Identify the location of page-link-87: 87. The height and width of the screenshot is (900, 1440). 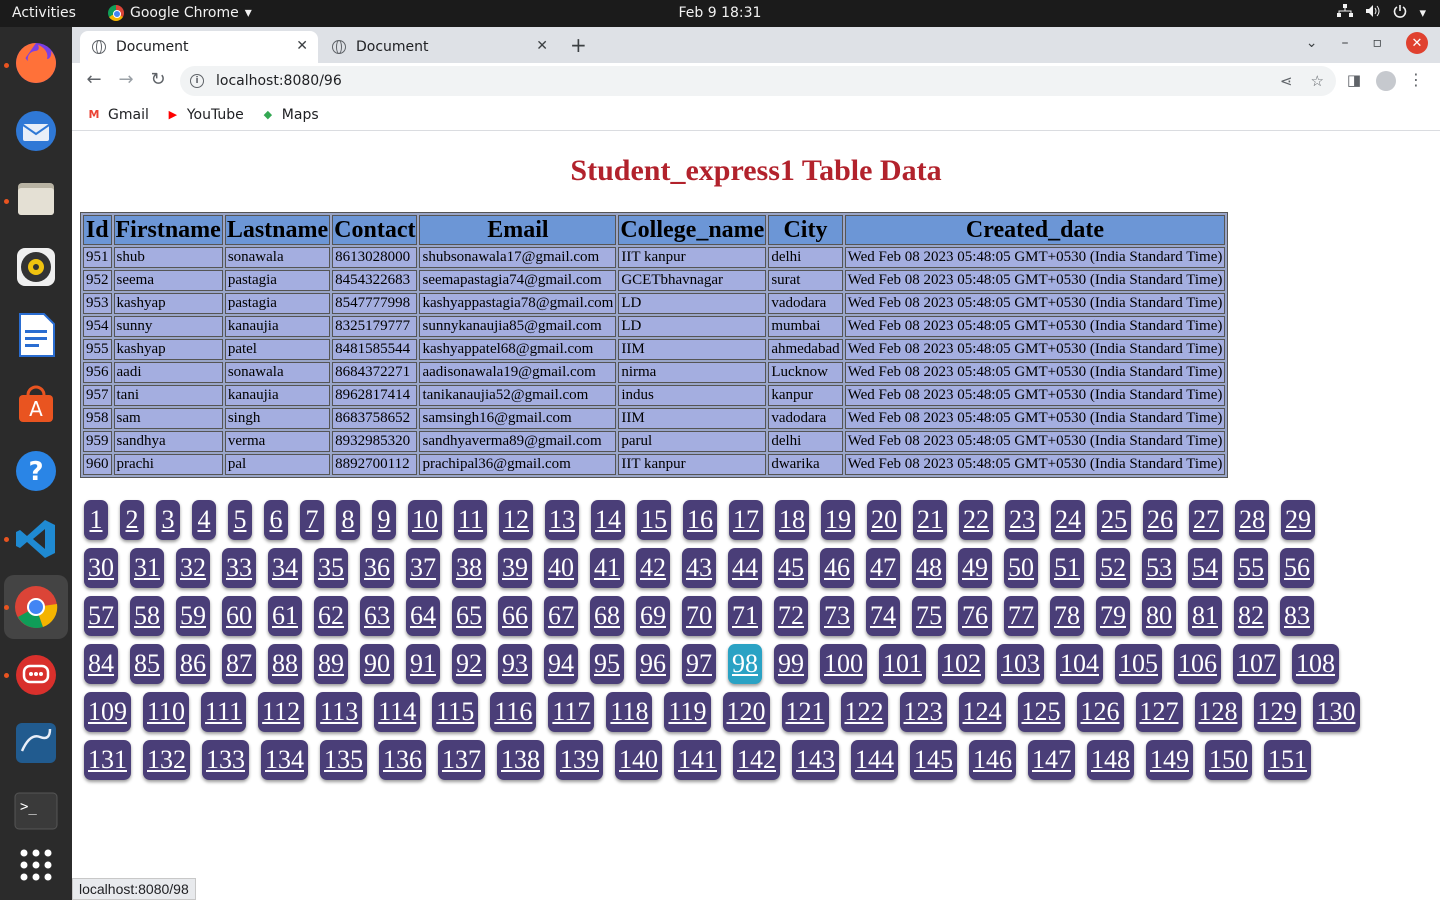
(239, 664).